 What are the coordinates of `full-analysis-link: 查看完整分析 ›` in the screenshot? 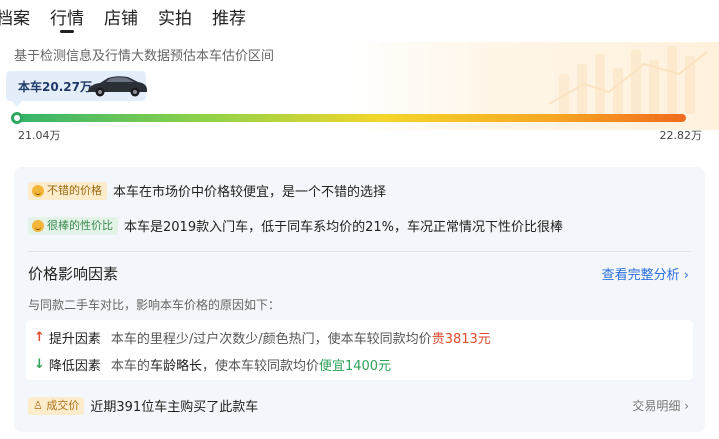 It's located at (645, 273).